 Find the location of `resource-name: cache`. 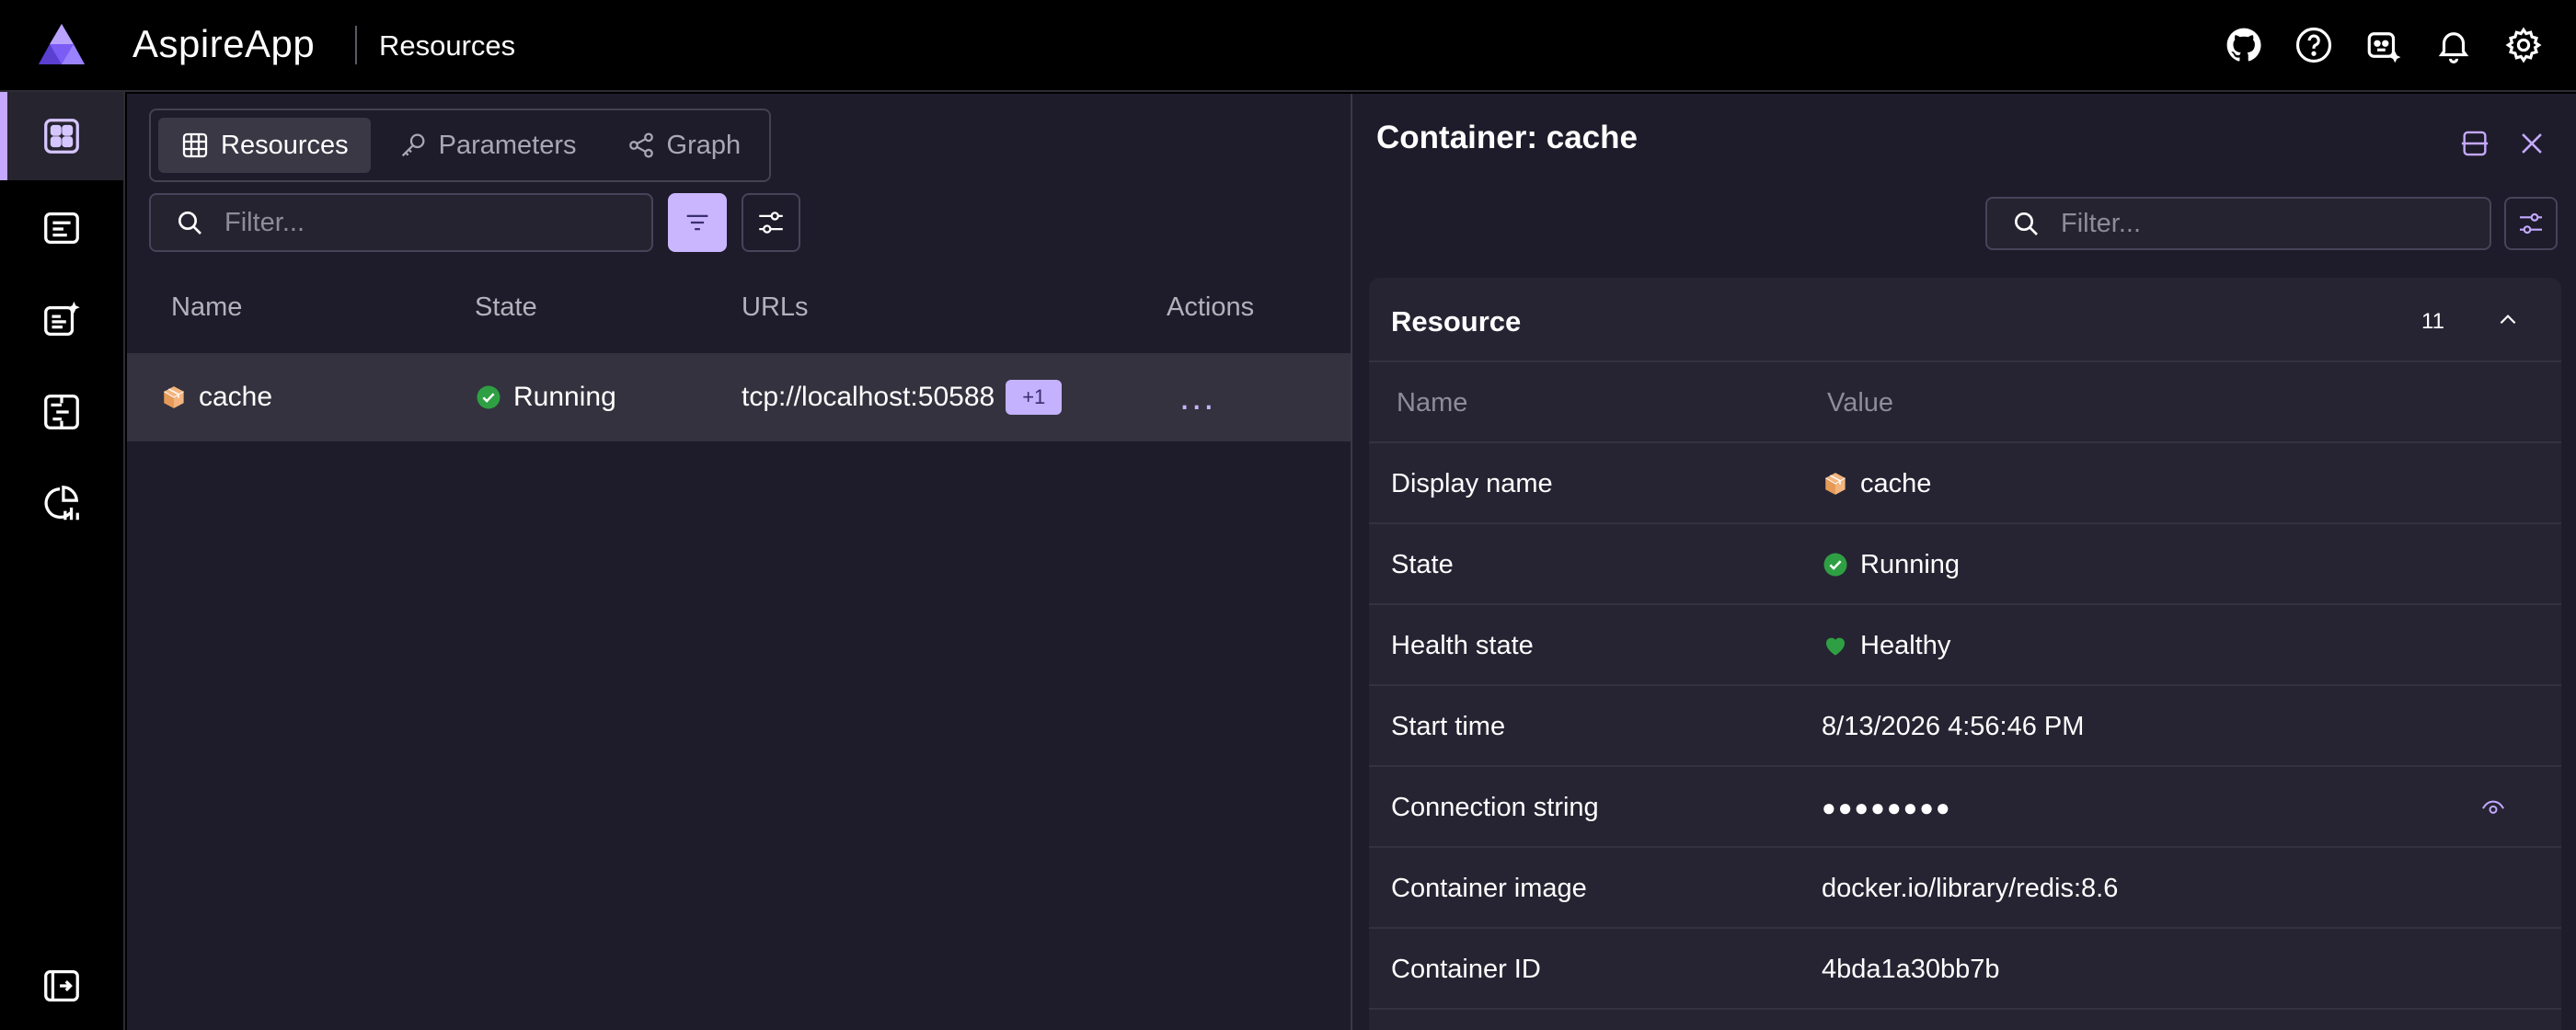

resource-name: cache is located at coordinates (235, 397).